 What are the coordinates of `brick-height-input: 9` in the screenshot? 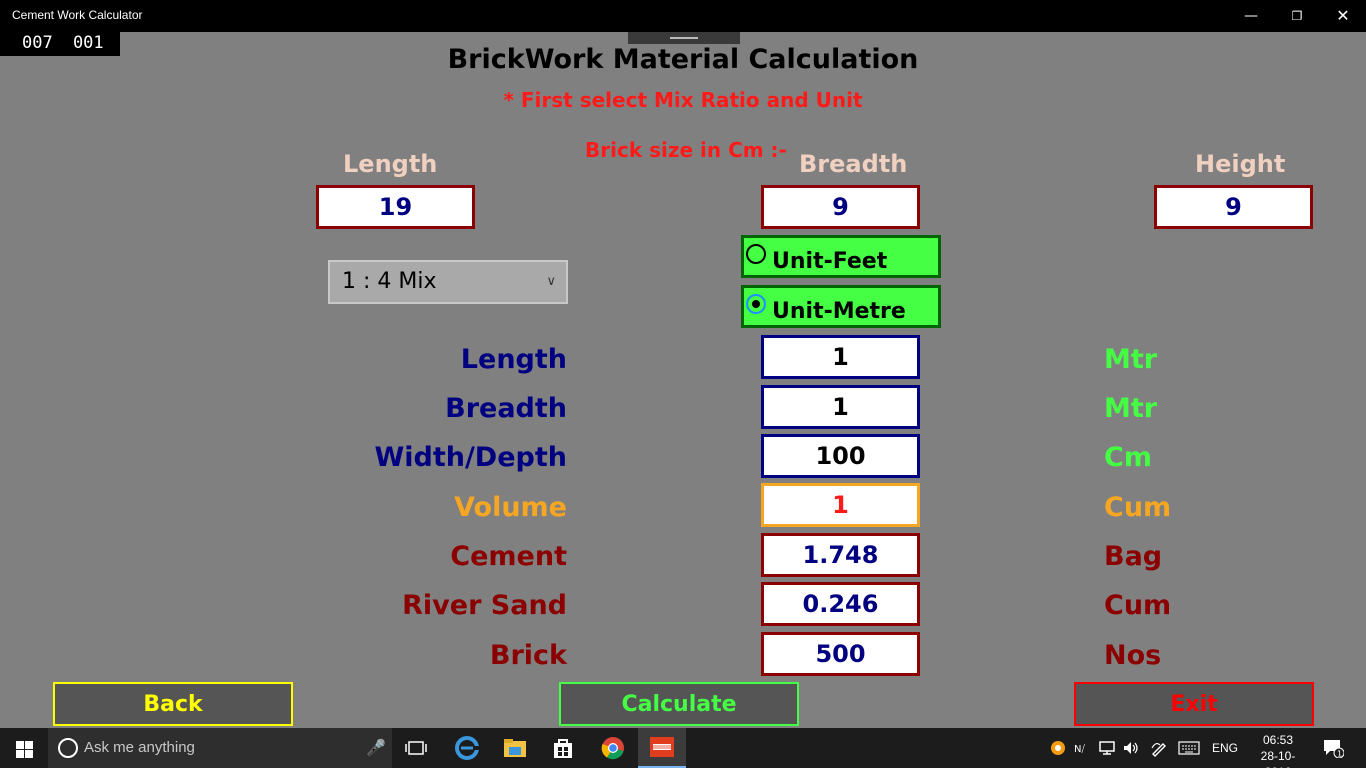 It's located at (1233, 207).